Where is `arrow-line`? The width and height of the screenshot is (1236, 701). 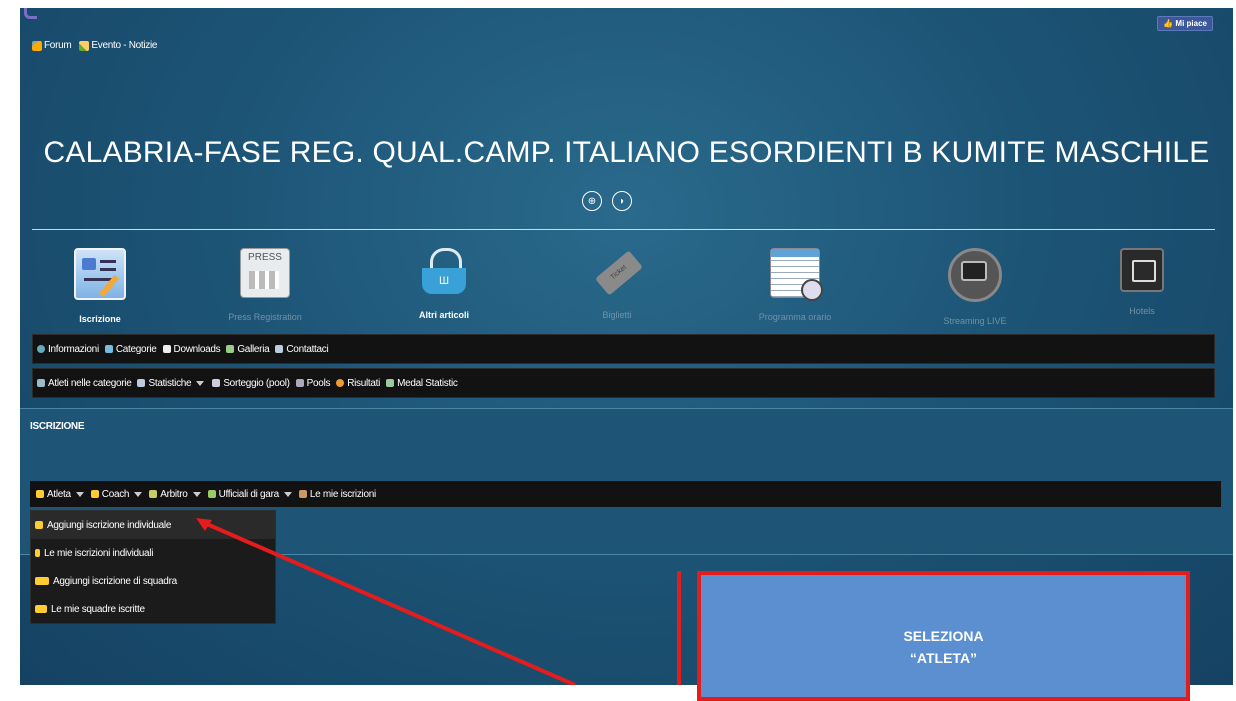 arrow-line is located at coordinates (387, 602).